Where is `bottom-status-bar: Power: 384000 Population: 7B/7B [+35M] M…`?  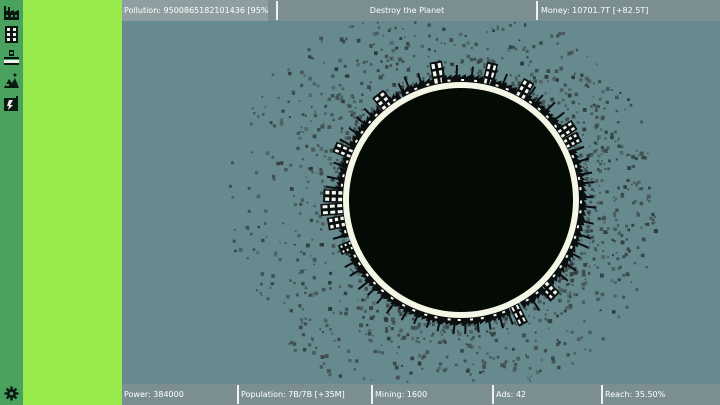 bottom-status-bar: Power: 384000 Population: 7B/7B [+35M] M… is located at coordinates (421, 394).